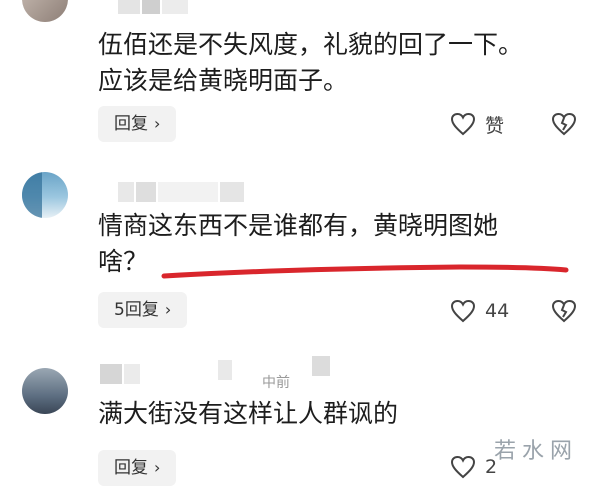 The width and height of the screenshot is (600, 486). I want to click on like-button: 赞, so click(477, 124).